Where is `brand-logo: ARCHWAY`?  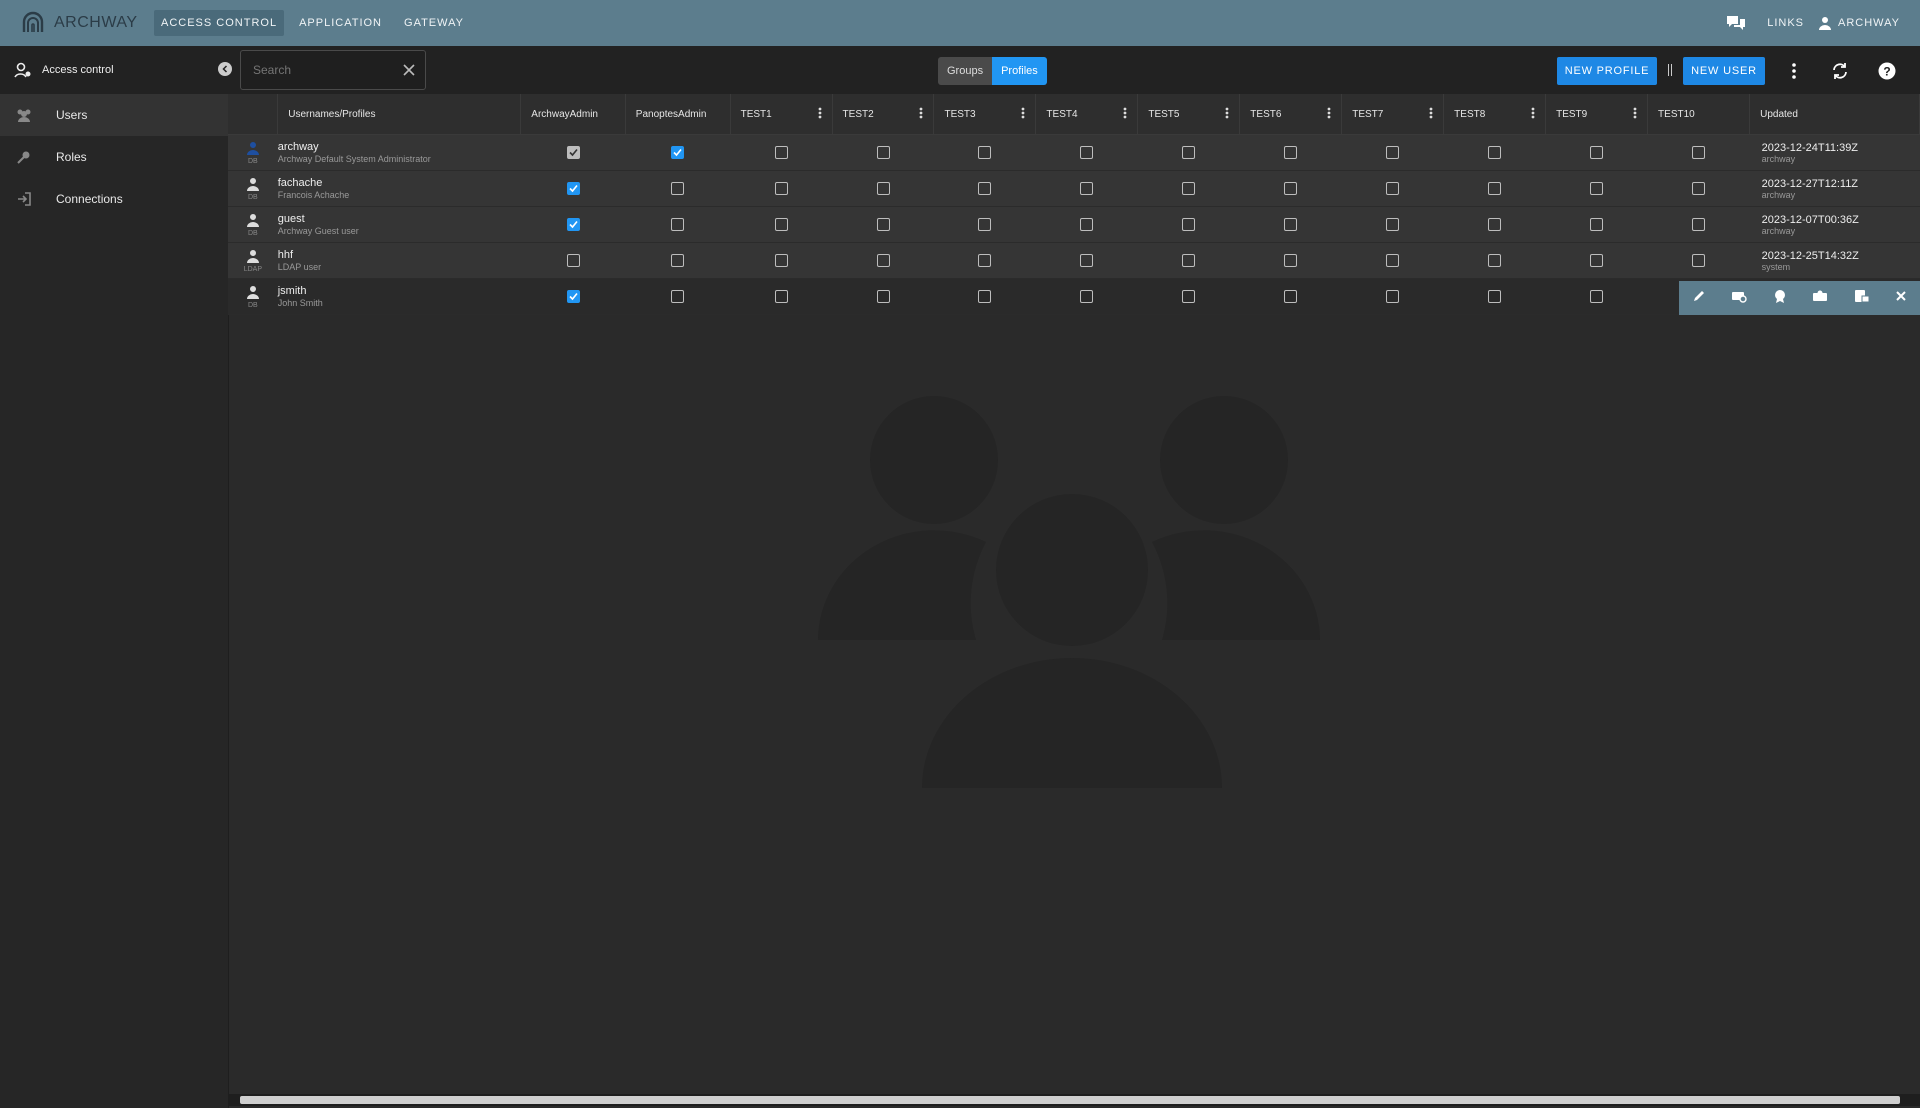
brand-logo: ARCHWAY is located at coordinates (80, 23).